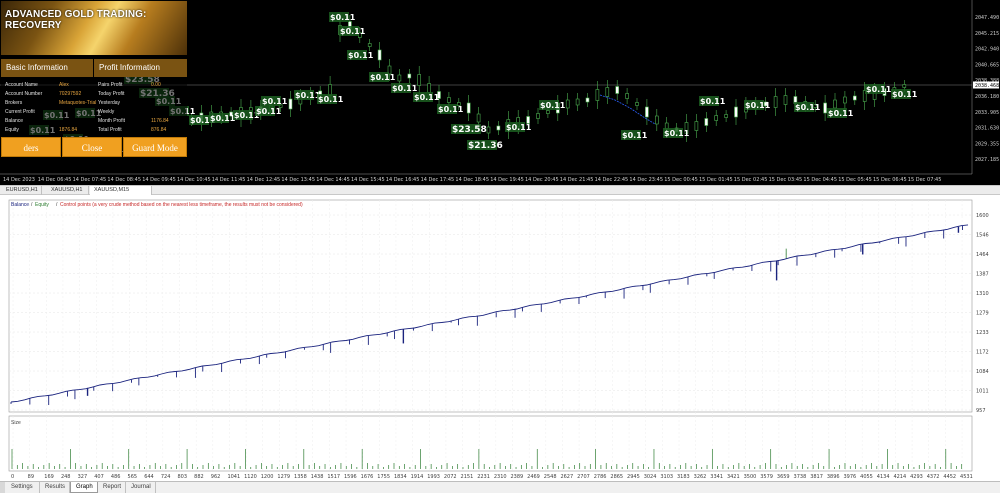 The height and width of the screenshot is (493, 1000). I want to click on x-tick-label: 2707, so click(583, 477).